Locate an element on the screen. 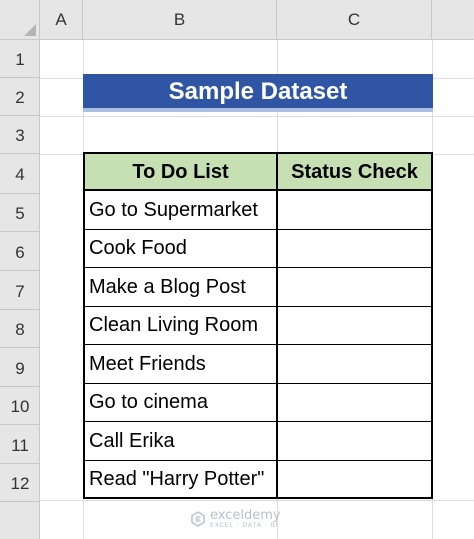 The height and width of the screenshot is (539, 474). column-header-bar: A B C is located at coordinates (257, 20).